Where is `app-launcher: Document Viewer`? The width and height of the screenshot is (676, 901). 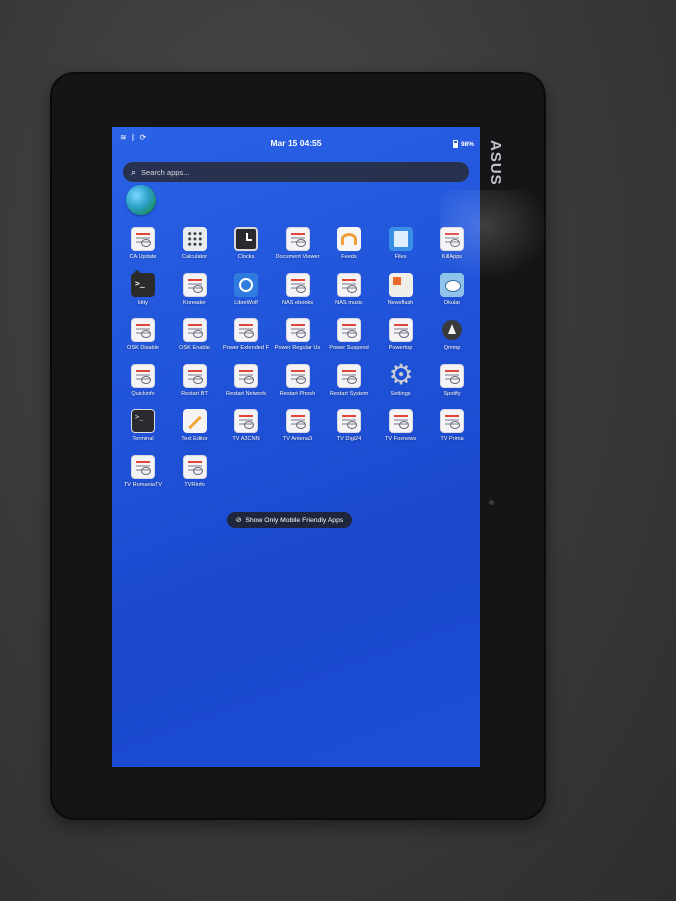 app-launcher: Document Viewer is located at coordinates (298, 249).